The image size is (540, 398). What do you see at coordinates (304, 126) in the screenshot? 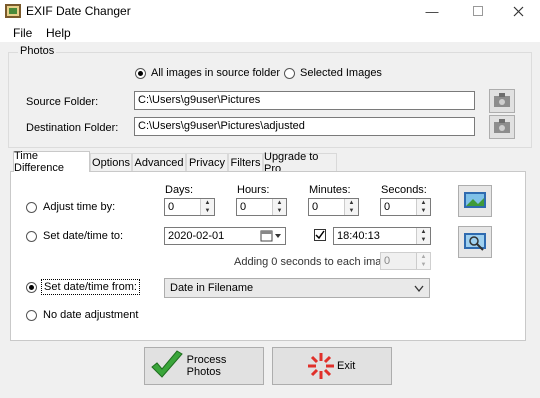
I see `destination-folder-input: C:\Users\g9user\Pictures\adjusted` at bounding box center [304, 126].